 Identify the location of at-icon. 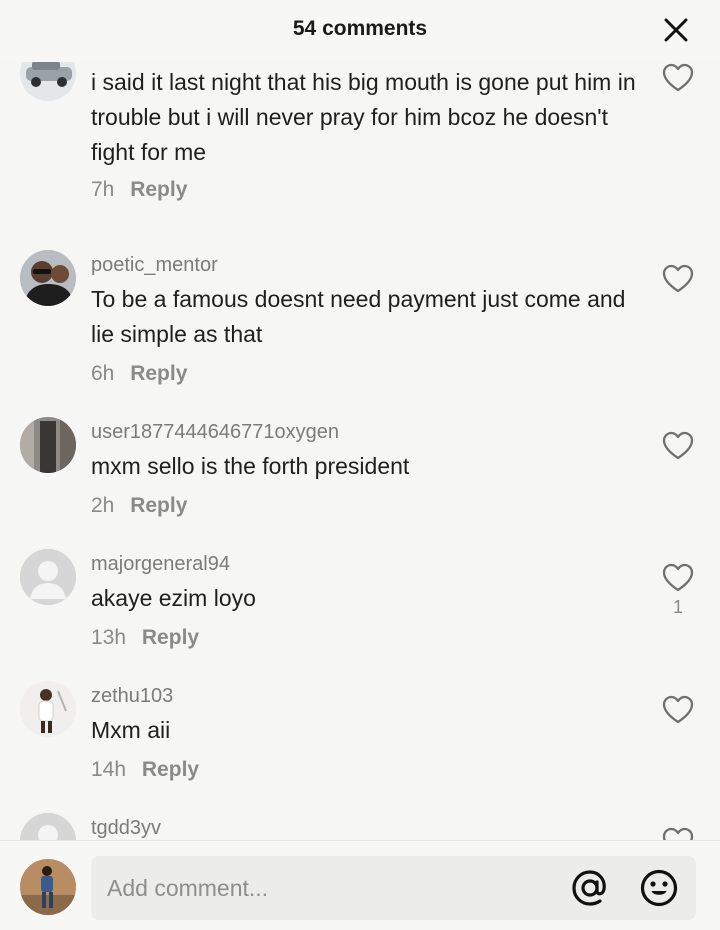
(590, 888).